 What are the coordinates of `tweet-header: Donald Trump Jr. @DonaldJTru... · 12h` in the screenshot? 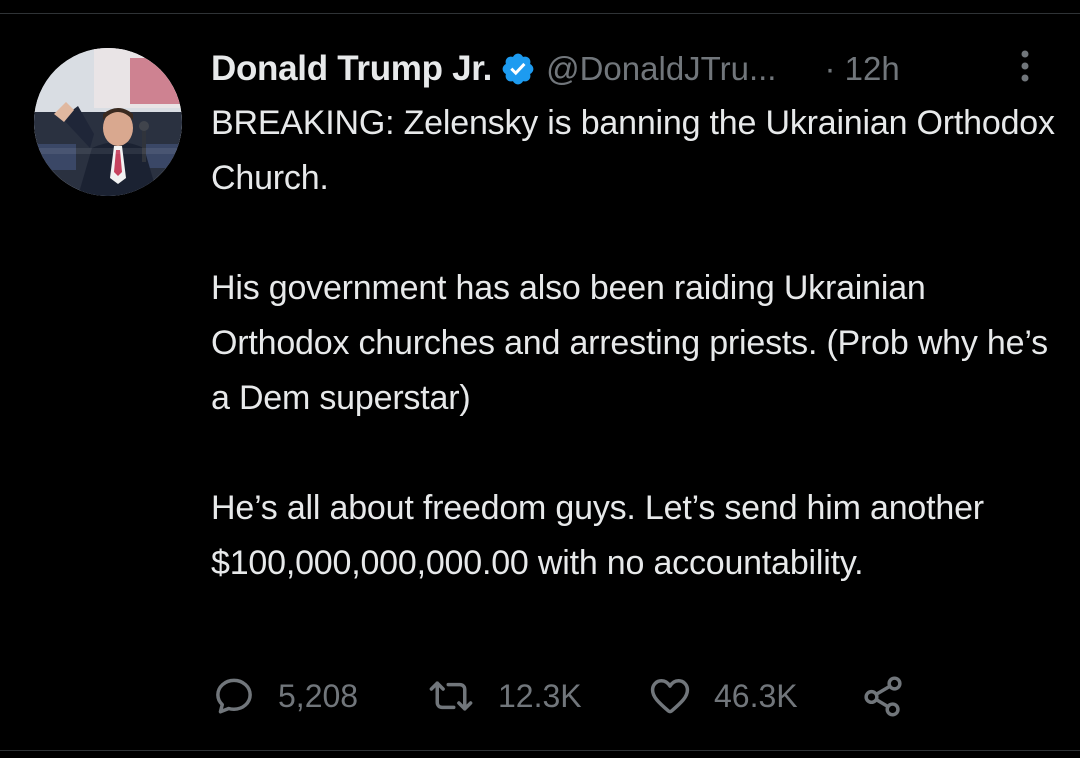 It's located at (631, 69).